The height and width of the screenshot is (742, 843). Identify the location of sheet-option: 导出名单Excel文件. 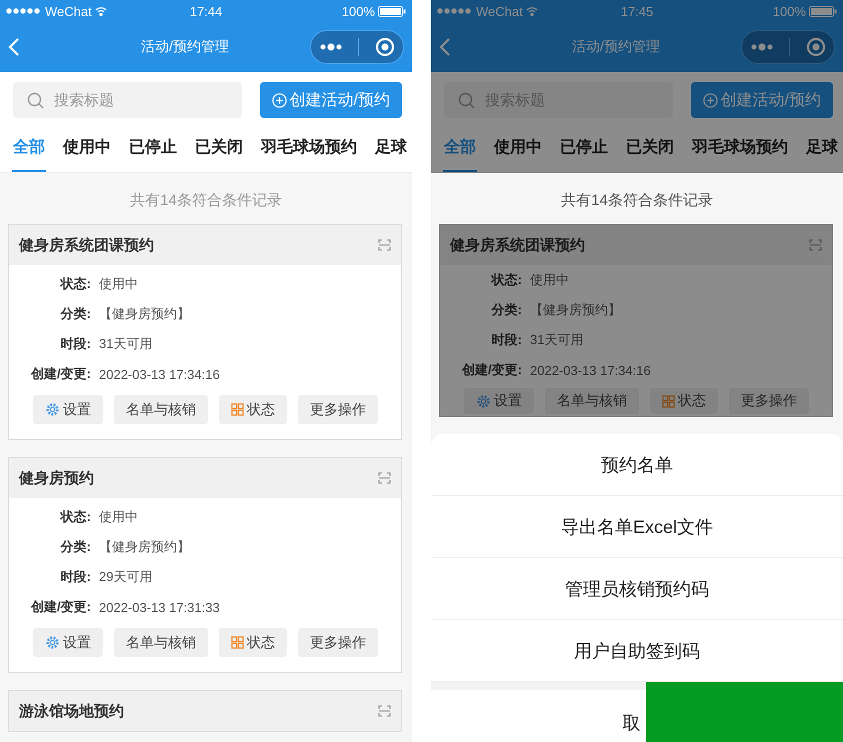
(637, 527).